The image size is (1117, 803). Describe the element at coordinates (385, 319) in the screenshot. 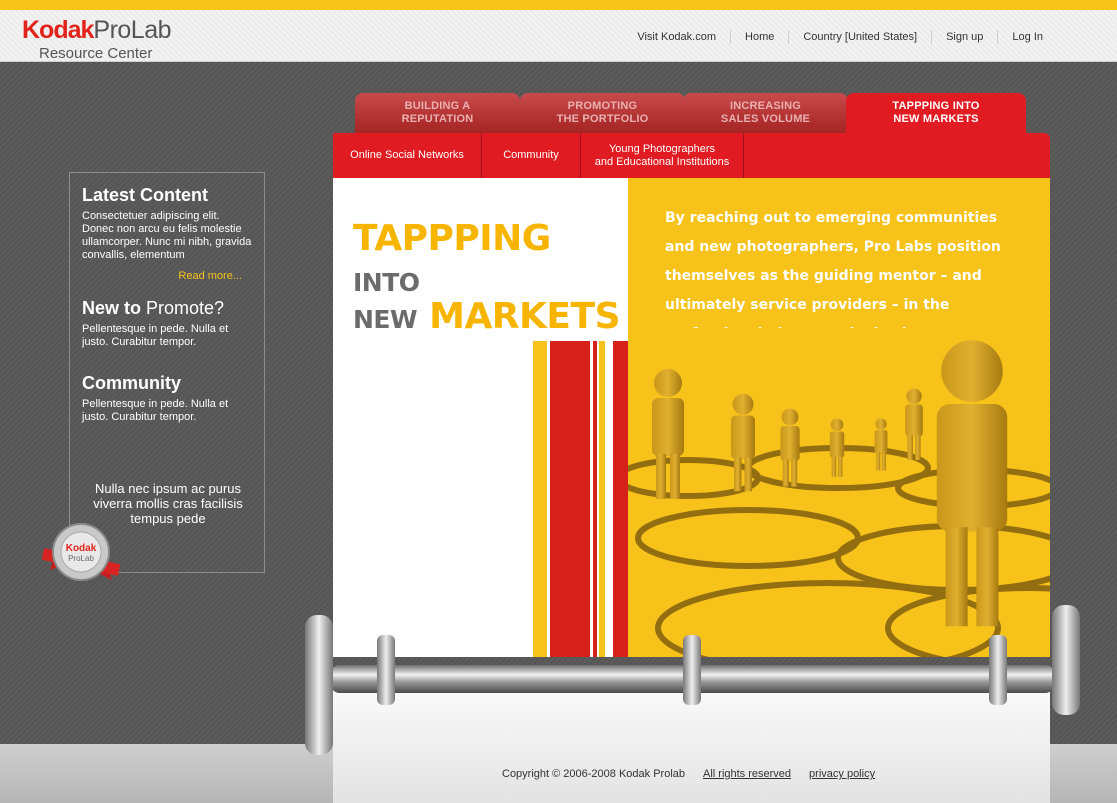

I see `headline-small-2: NEW` at that location.